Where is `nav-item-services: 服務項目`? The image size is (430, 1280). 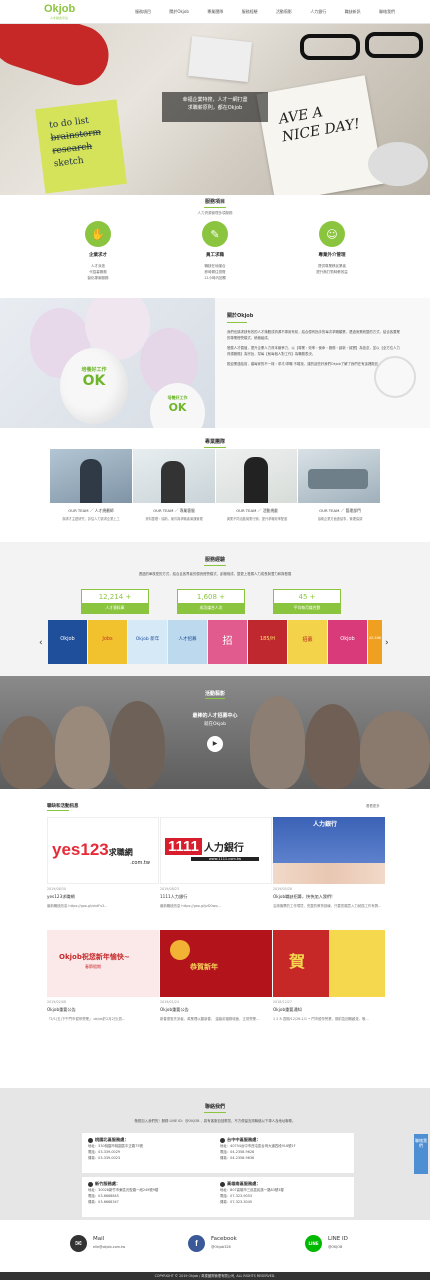
nav-item-services: 服務項目 is located at coordinates (143, 12).